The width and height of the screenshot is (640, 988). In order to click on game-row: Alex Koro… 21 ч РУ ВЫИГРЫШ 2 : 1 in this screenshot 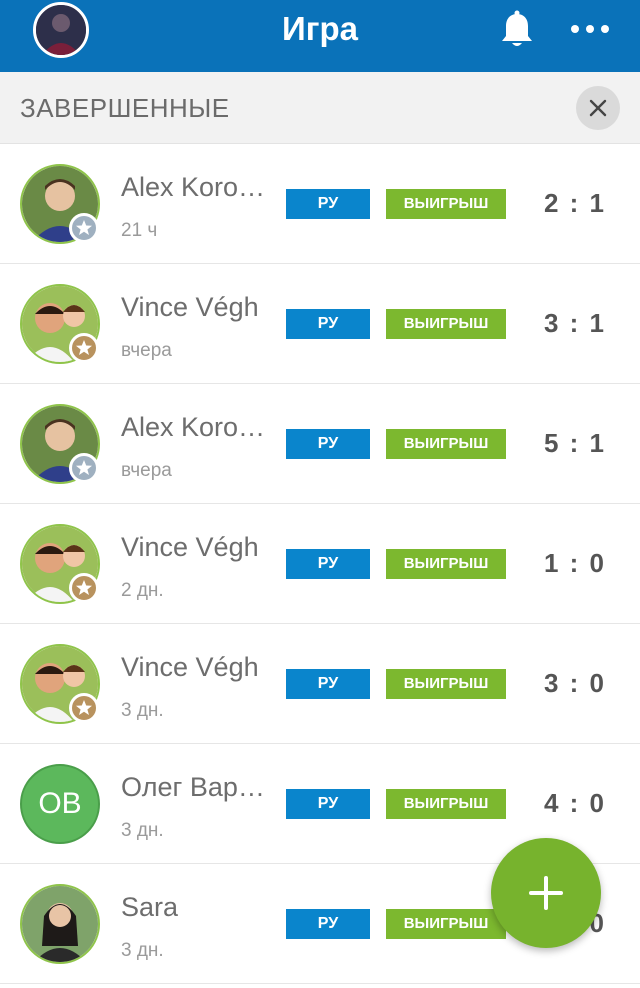, I will do `click(320, 204)`.